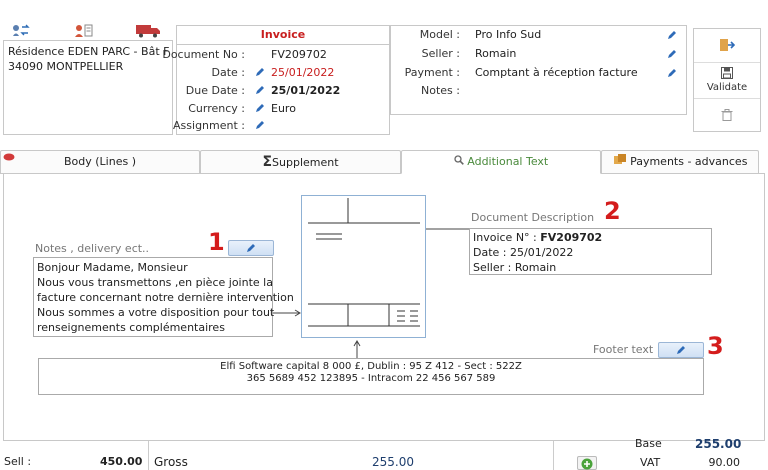  I want to click on edit-model-pencil-icon, so click(672, 35).